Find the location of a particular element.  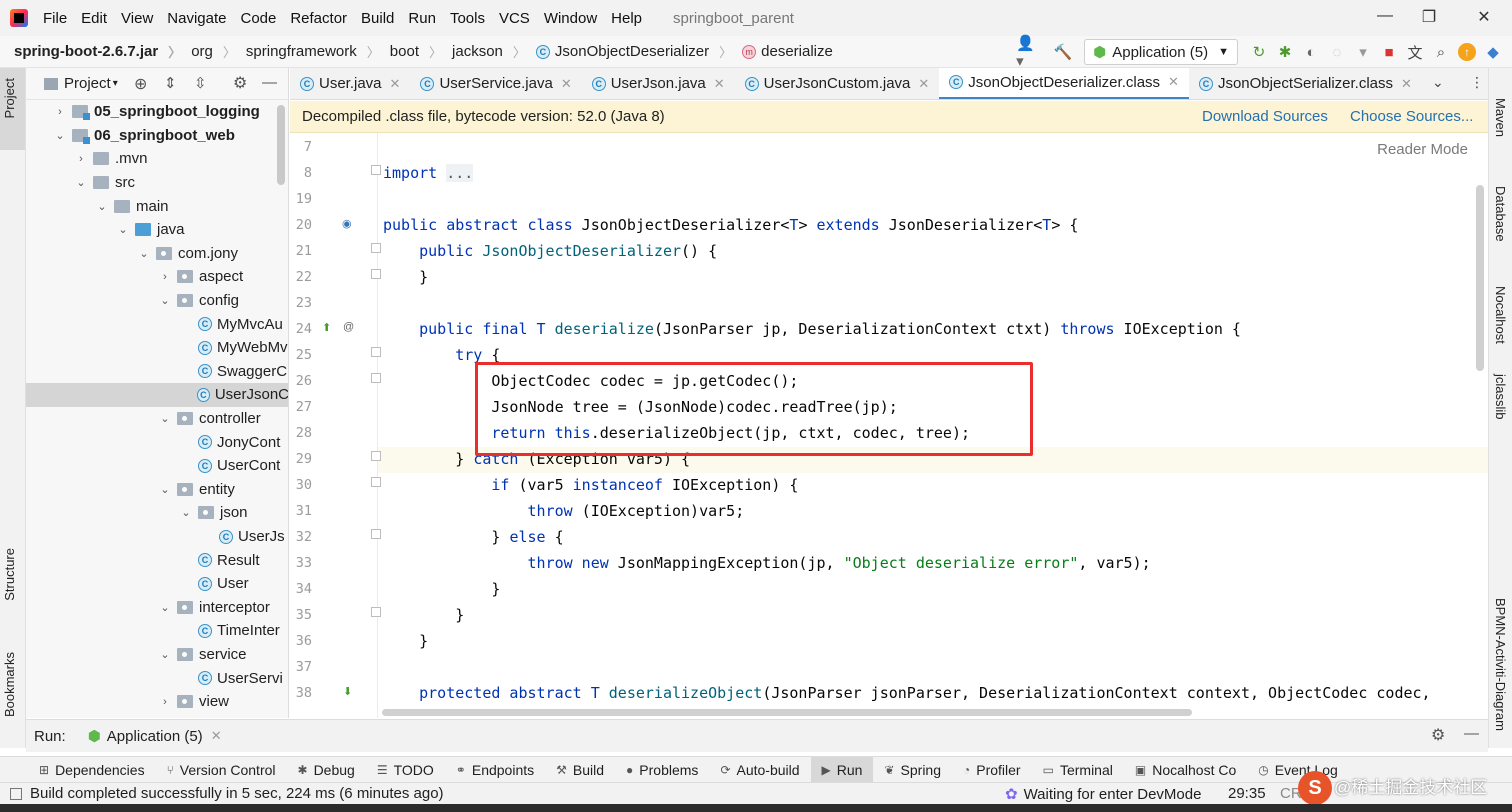

more-tabs-icon: ⋮ is located at coordinates (1477, 82).